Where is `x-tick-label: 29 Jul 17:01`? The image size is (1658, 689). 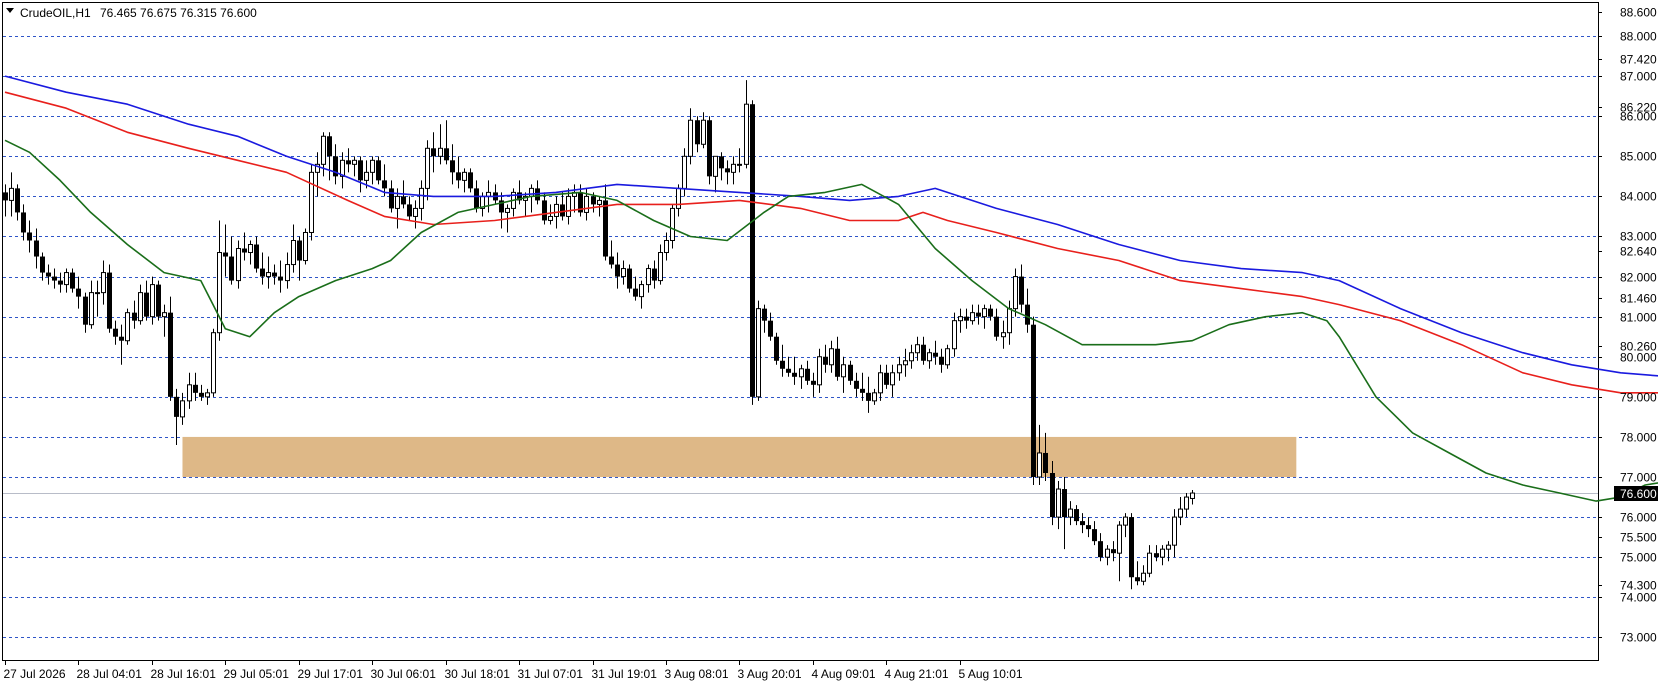 x-tick-label: 29 Jul 17:01 is located at coordinates (331, 674).